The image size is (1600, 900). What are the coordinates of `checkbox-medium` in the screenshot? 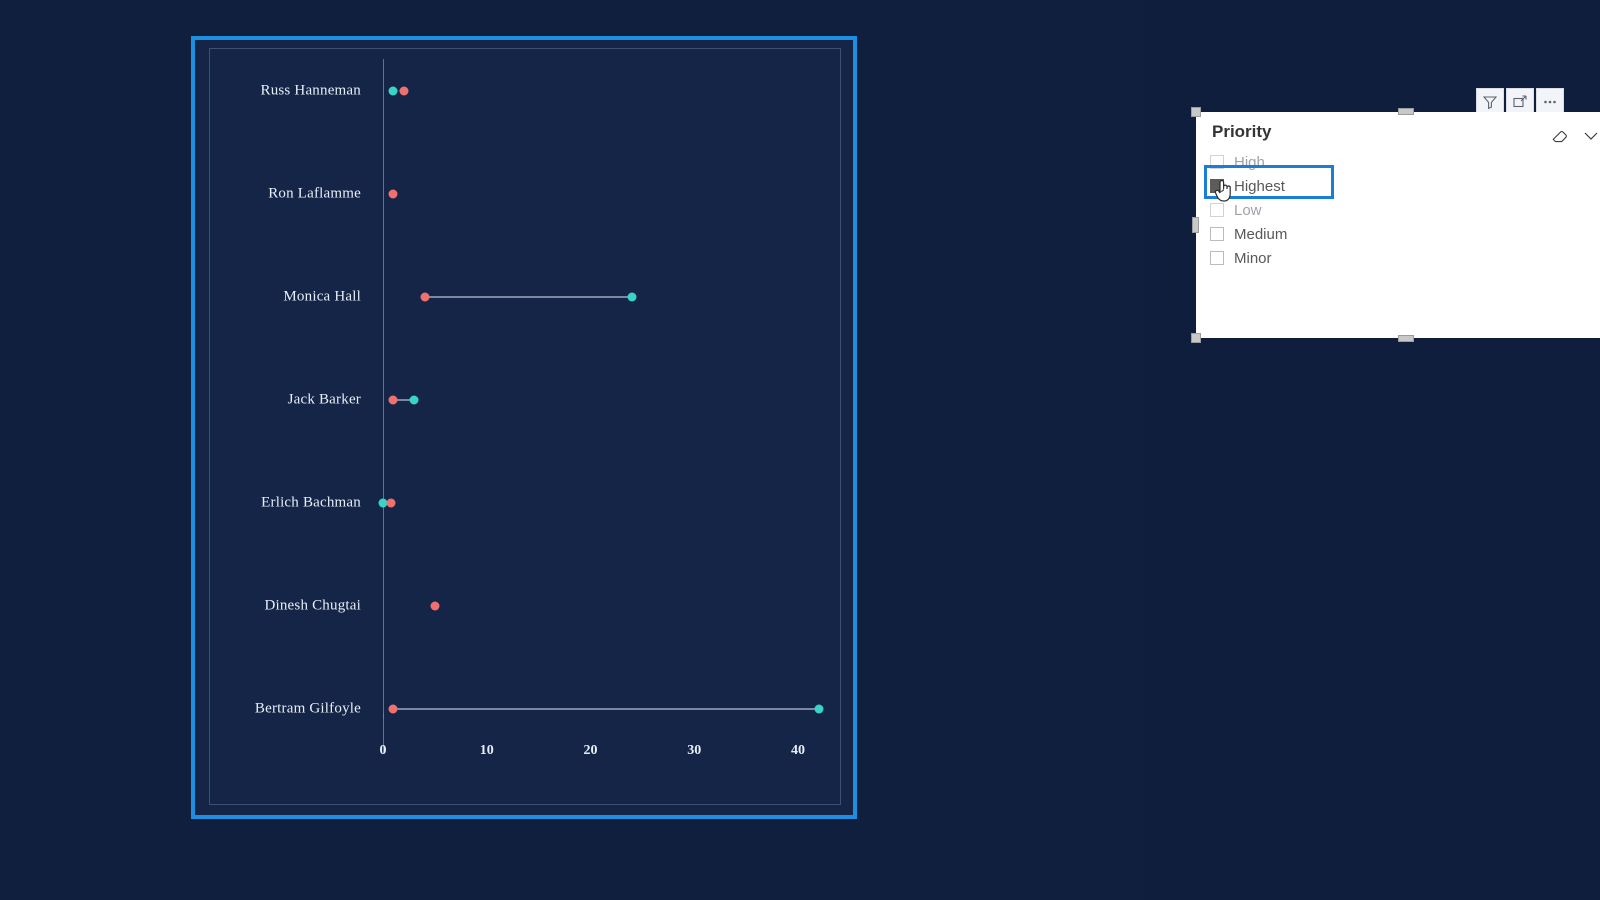 It's located at (1217, 234).